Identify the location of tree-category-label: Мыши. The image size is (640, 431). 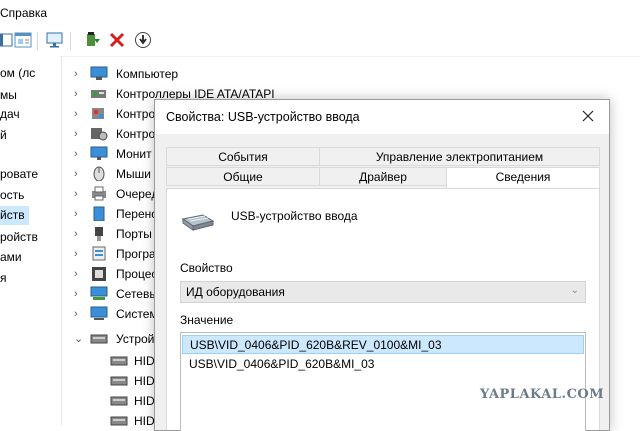
(133, 174).